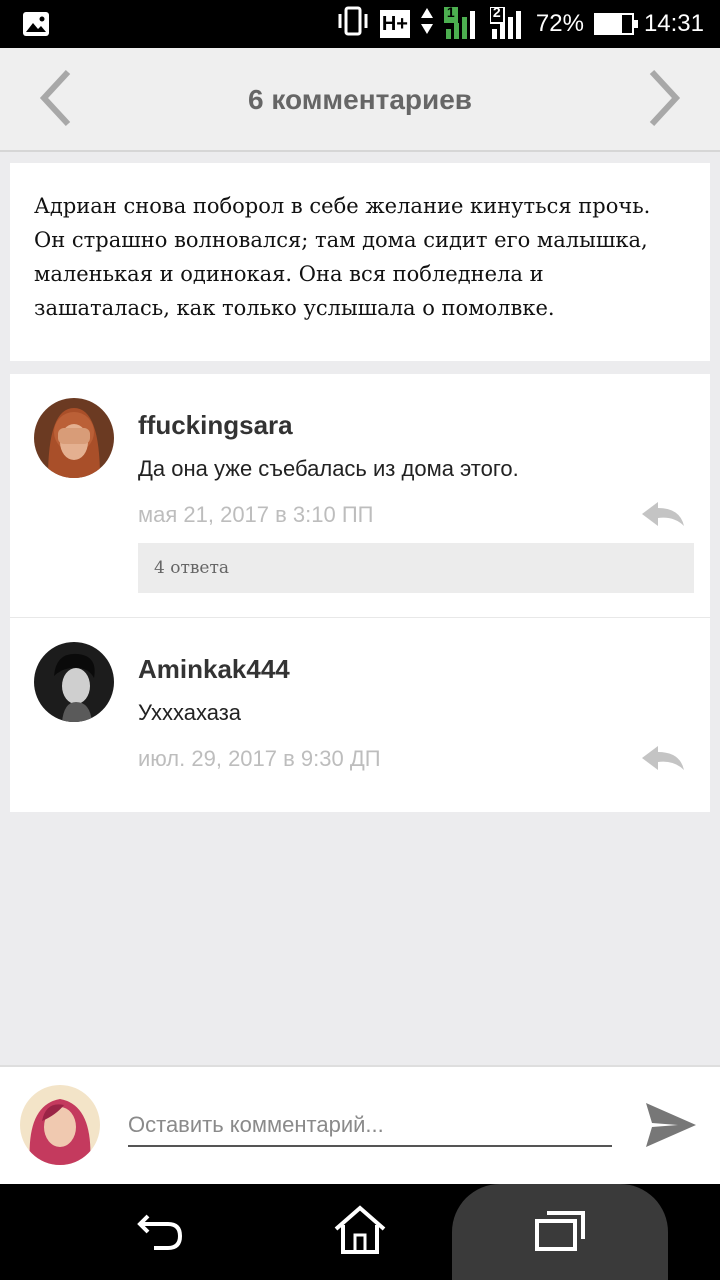 The width and height of the screenshot is (720, 1280). Describe the element at coordinates (215, 425) in the screenshot. I see `comment-author: ffuckingsara` at that location.